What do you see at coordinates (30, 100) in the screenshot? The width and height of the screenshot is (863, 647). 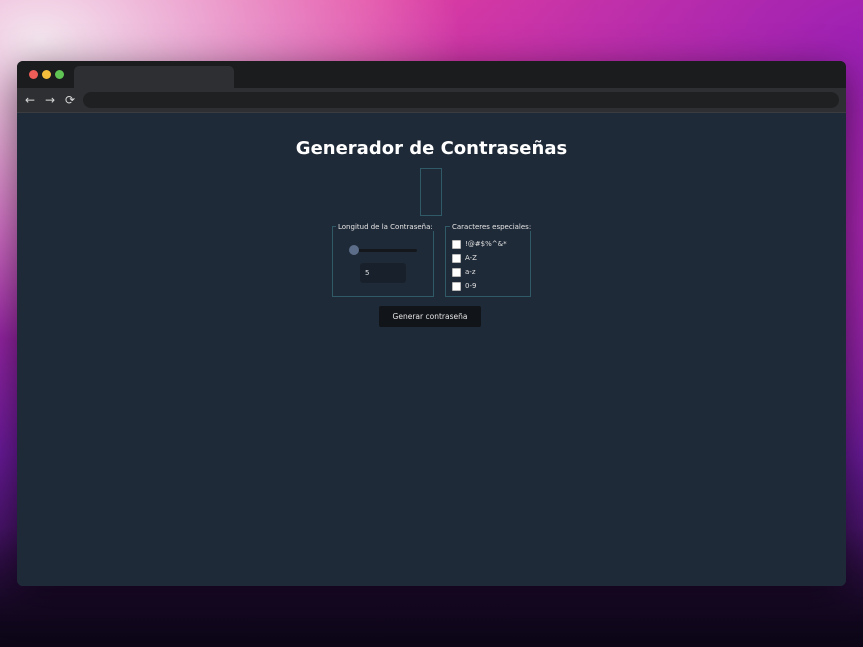 I see `back-arrow-icon: ←` at bounding box center [30, 100].